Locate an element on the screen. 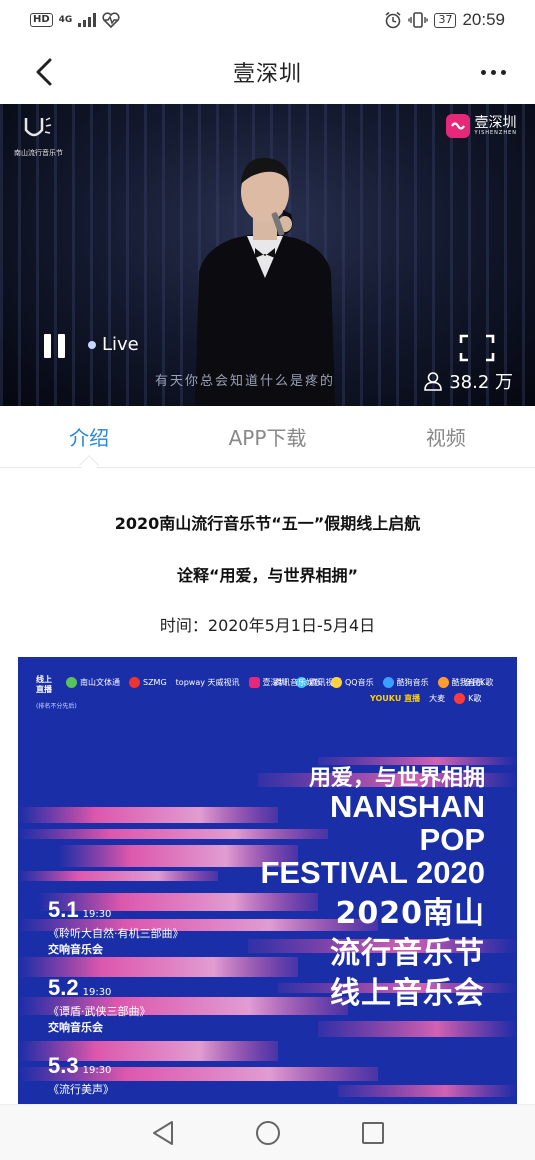 This screenshot has height=1160, width=535. square-recents-icon is located at coordinates (372, 1132).